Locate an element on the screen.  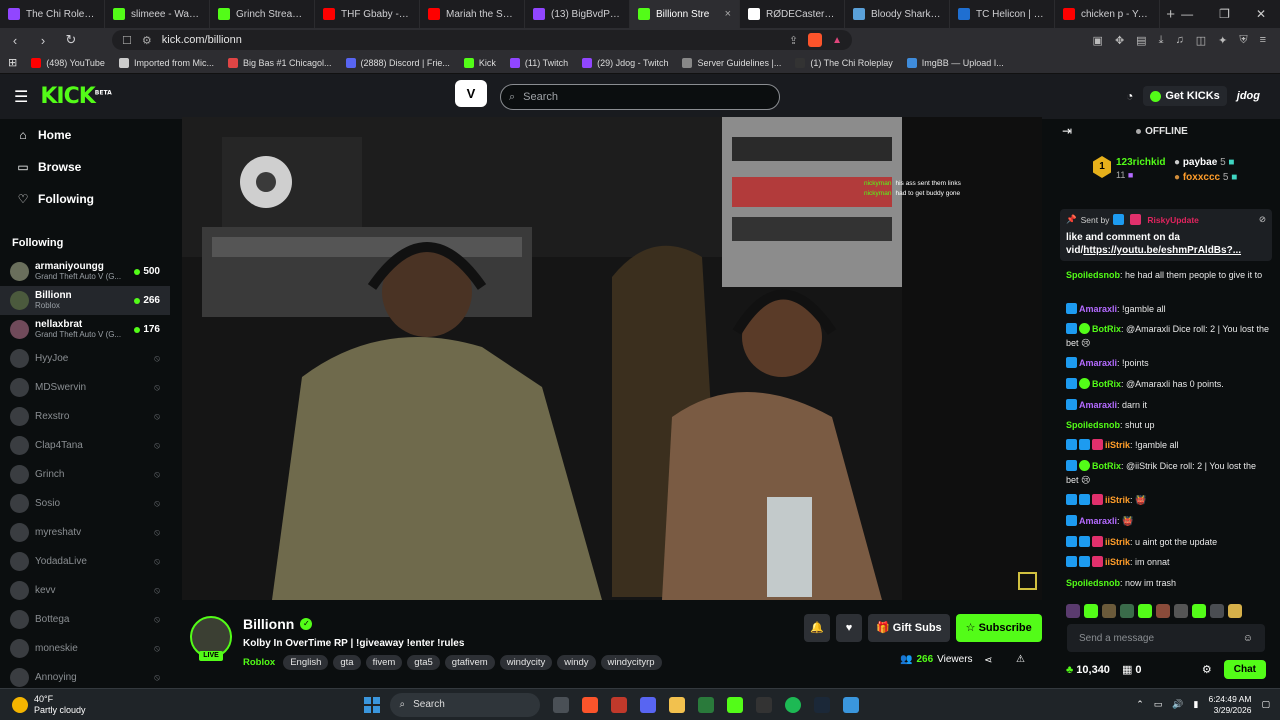
followed-channel-offline: YodadaLive ⦸ is located at coordinates (85, 561).